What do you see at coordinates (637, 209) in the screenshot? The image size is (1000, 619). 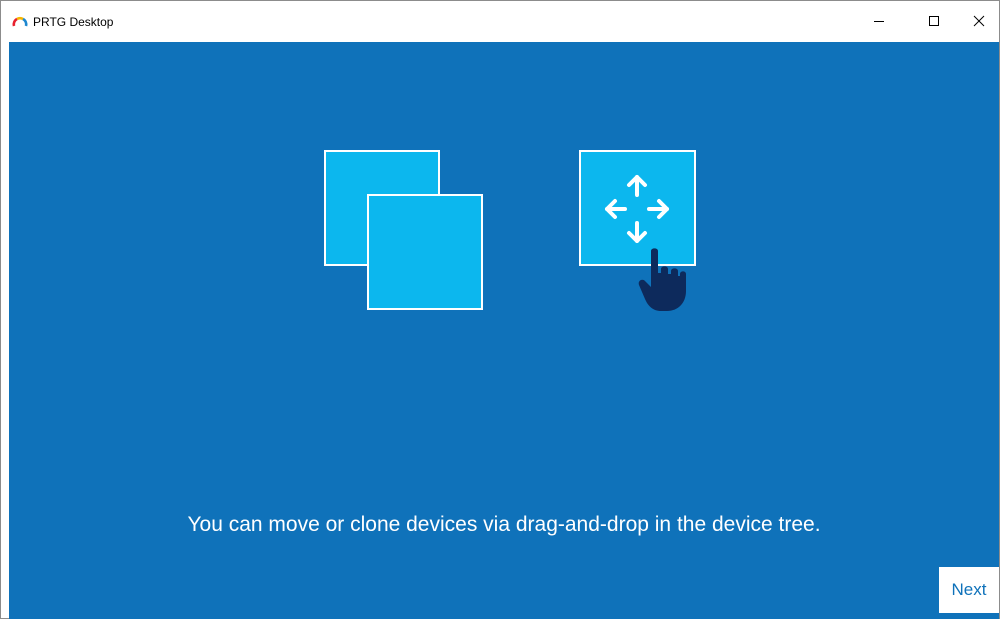 I see `move-arrows-icon` at bounding box center [637, 209].